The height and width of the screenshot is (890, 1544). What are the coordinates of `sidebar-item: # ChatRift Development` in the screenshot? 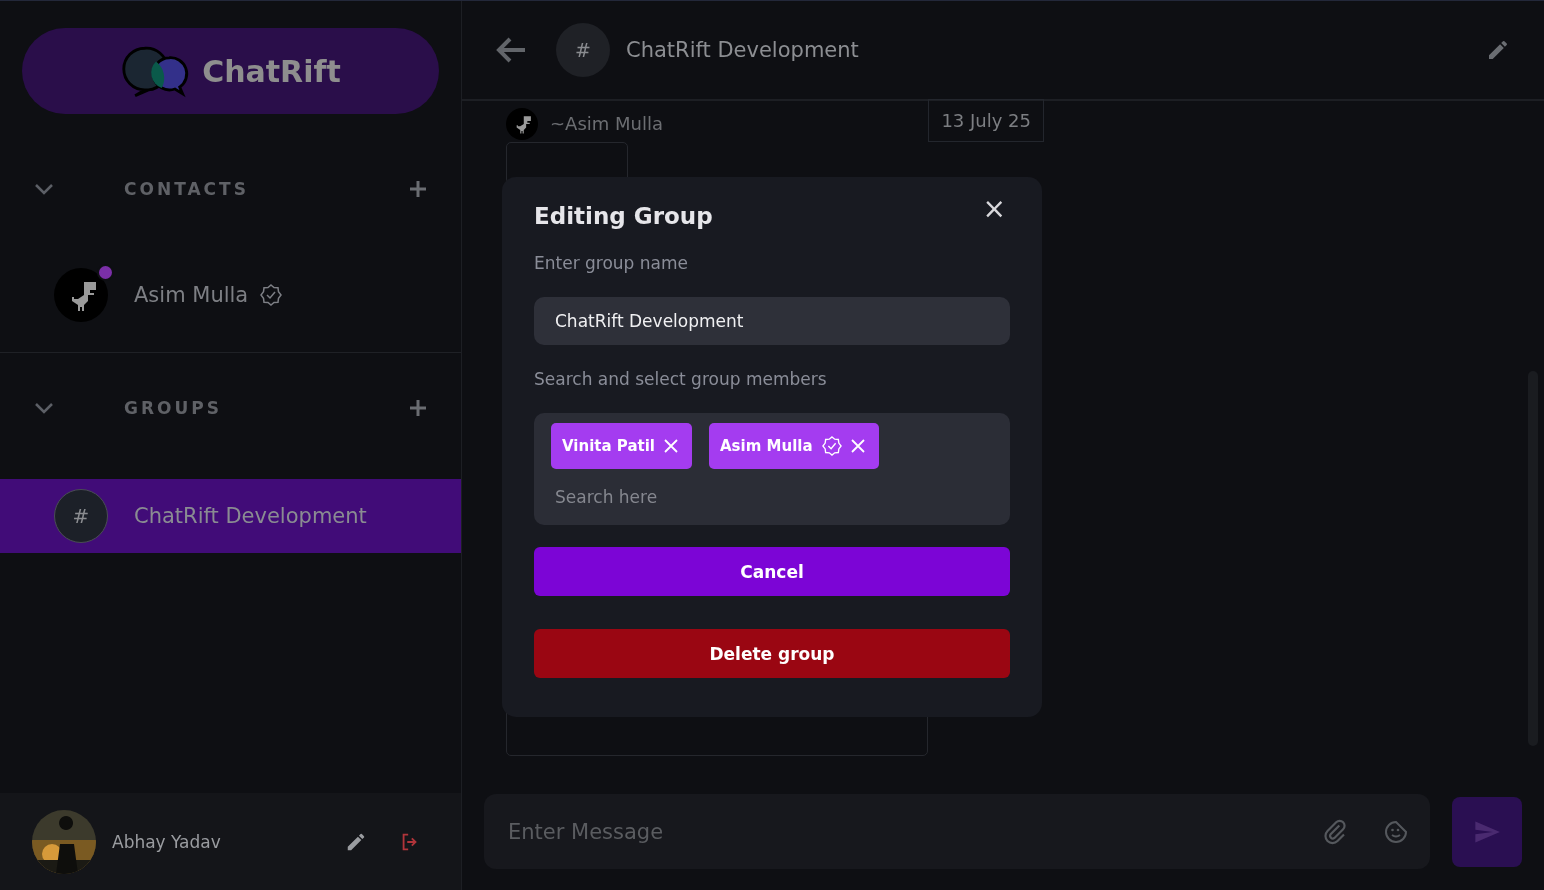 It's located at (230, 516).